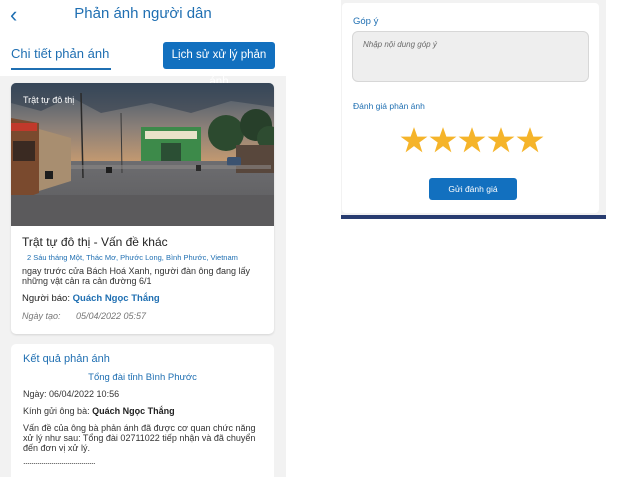 The image size is (617, 477). Describe the element at coordinates (111, 316) in the screenshot. I see `created-date-value: 05/04/2022 05:57` at that location.